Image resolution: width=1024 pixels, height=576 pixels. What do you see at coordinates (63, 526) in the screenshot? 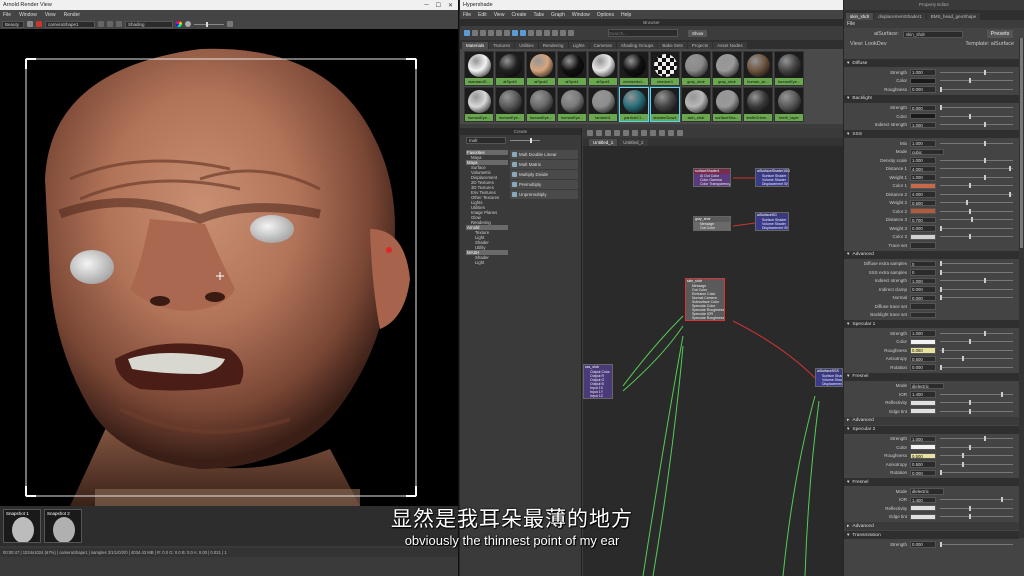
I see `snapshot-thumb-2: Snapshot 2` at bounding box center [63, 526].